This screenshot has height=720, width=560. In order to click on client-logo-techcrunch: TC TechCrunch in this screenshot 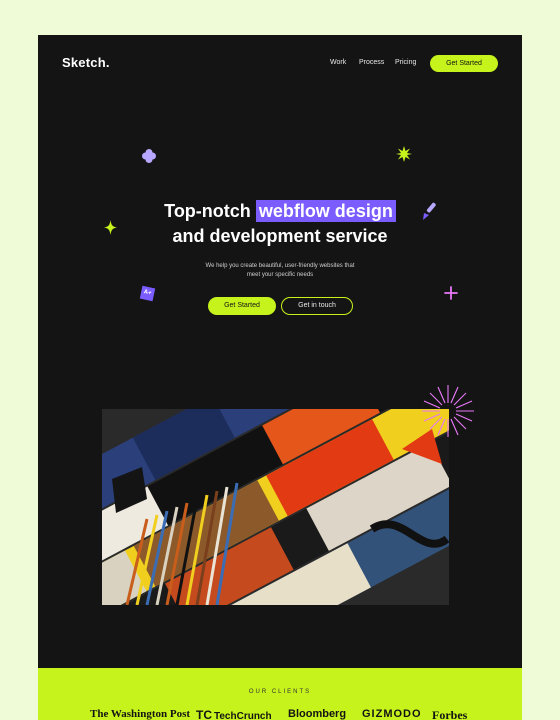, I will do `click(234, 714)`.